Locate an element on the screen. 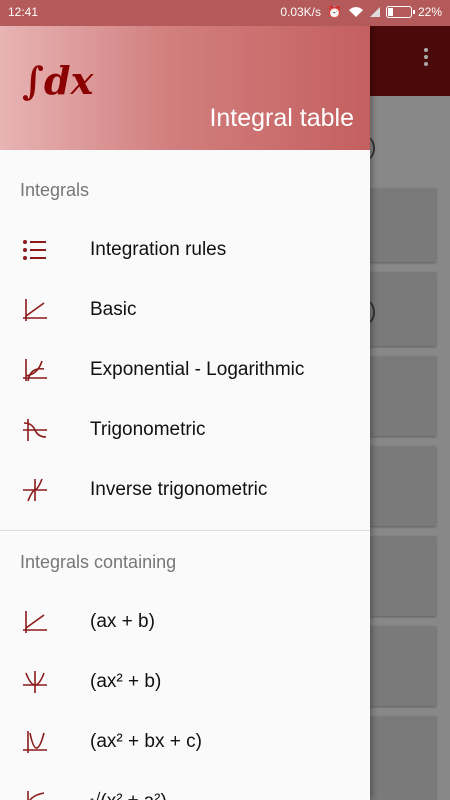 The height and width of the screenshot is (800, 450). battery-percent: 22% is located at coordinates (429, 12).